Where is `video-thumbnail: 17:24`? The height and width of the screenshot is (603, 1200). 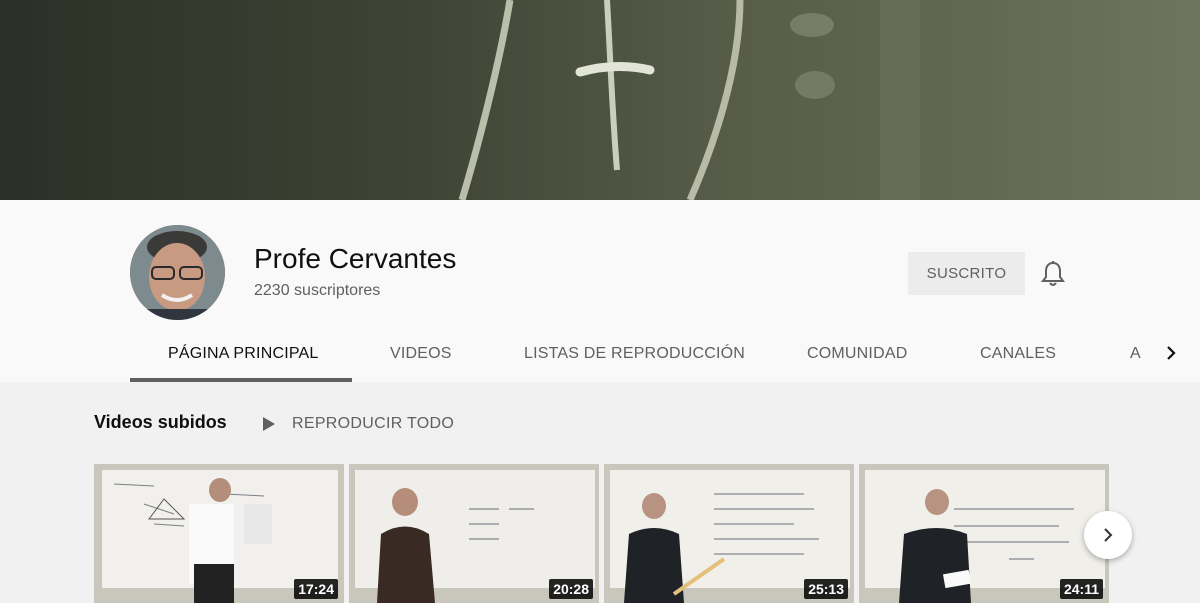 video-thumbnail: 17:24 is located at coordinates (219, 533).